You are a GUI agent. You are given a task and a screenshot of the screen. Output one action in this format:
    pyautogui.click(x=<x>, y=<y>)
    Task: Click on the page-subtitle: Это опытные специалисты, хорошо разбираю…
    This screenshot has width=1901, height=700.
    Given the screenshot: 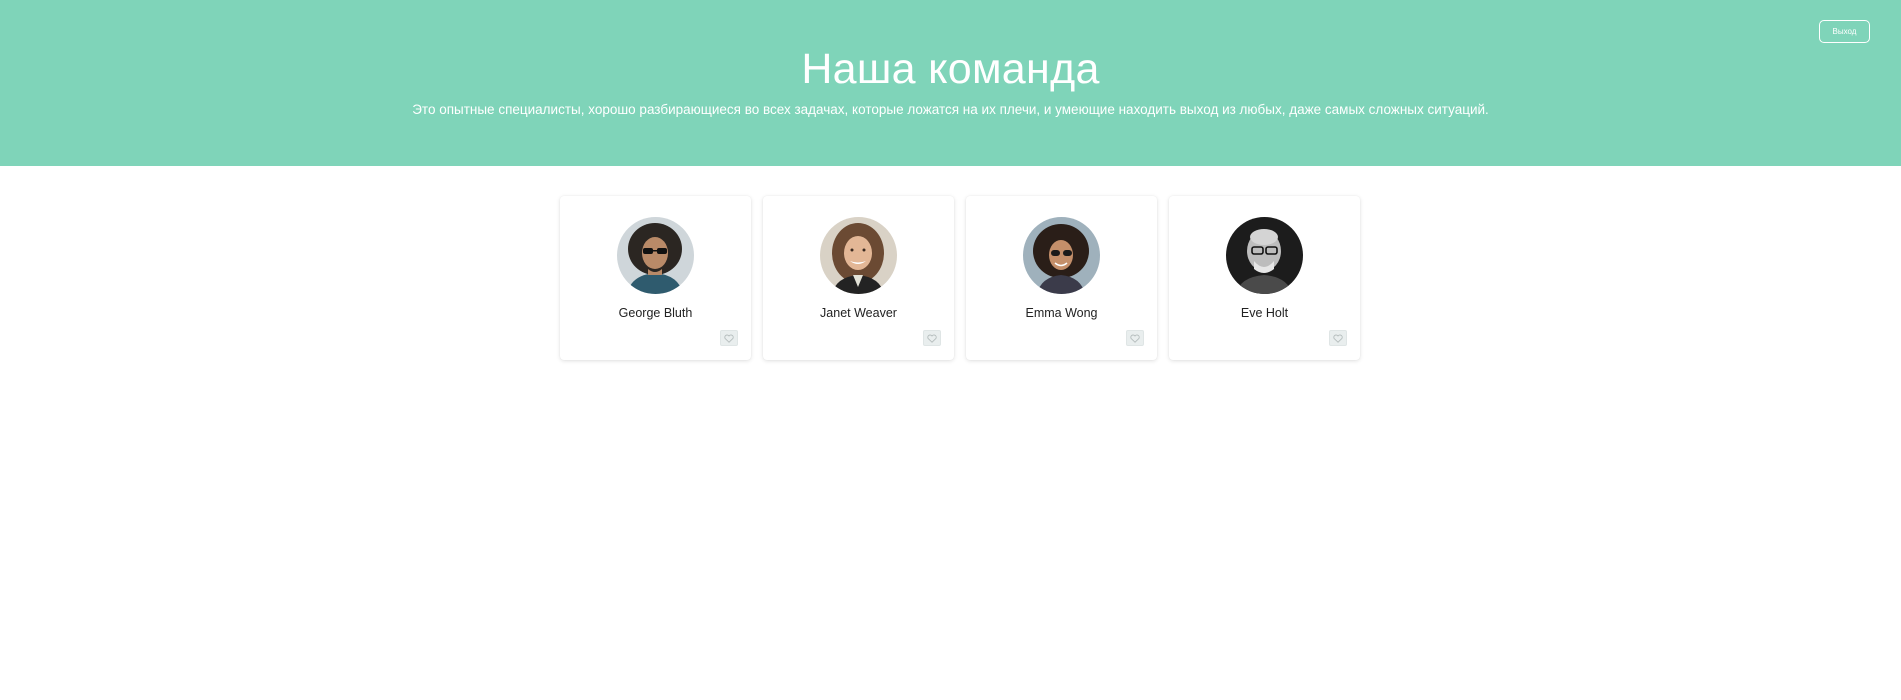 What is the action you would take?
    pyautogui.click(x=950, y=109)
    